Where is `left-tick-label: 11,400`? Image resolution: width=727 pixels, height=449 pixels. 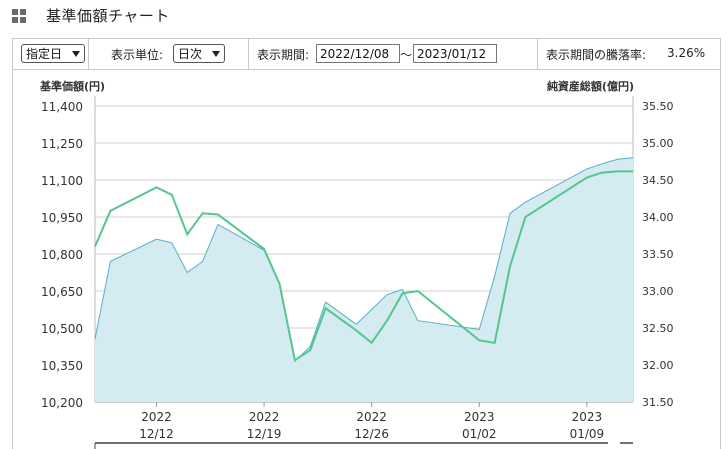 left-tick-label: 11,400 is located at coordinates (62, 107).